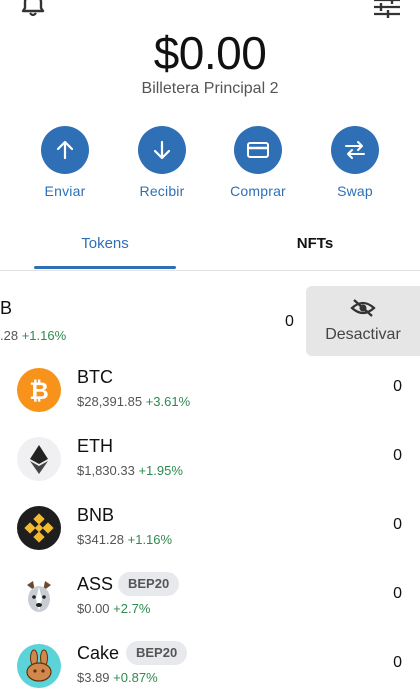  What do you see at coordinates (210, 390) in the screenshot?
I see `token-row-btc: ₿ BTC $28,391.85 +3.61% 0` at bounding box center [210, 390].